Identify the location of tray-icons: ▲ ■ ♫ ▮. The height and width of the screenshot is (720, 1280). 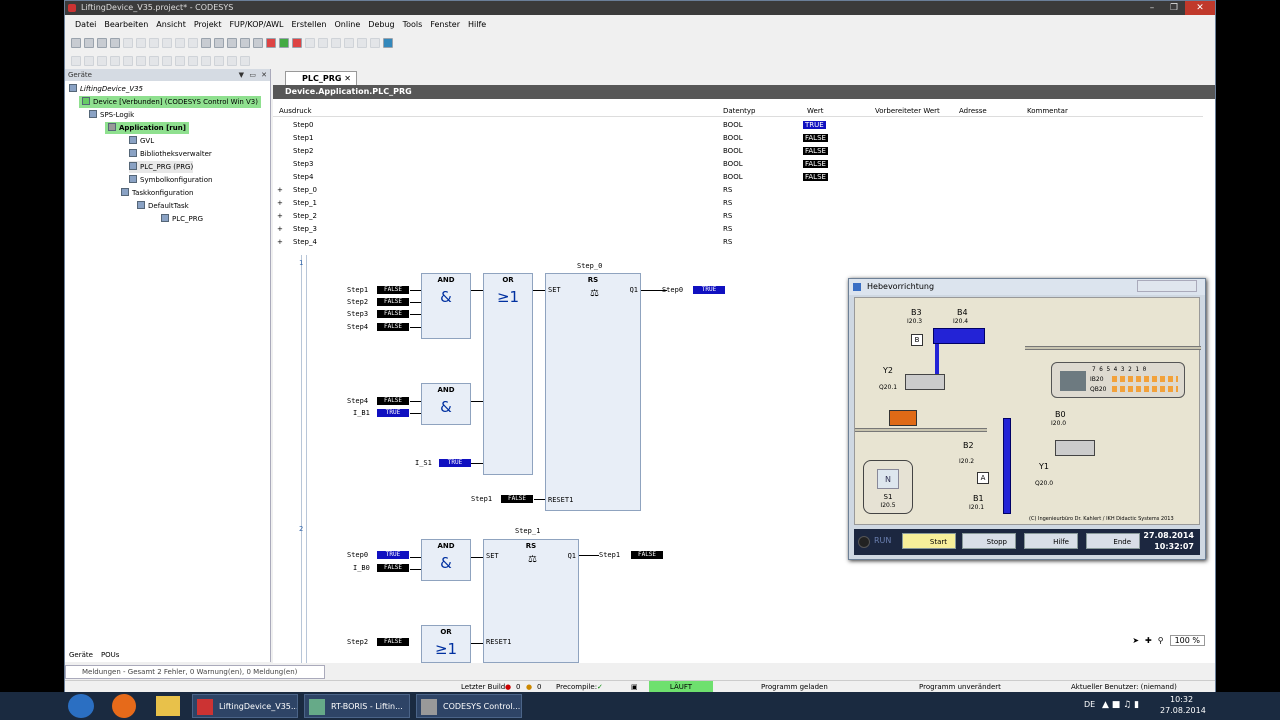
(1120, 705).